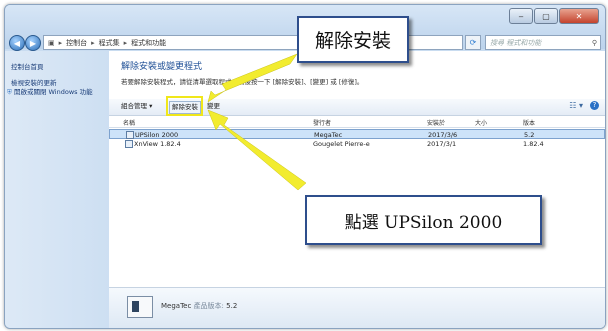  What do you see at coordinates (57, 189) in the screenshot?
I see `sidebar: 控制台首頁 檢視安裝的更新 ⛨ 開啟或關閉 Windows 功能` at bounding box center [57, 189].